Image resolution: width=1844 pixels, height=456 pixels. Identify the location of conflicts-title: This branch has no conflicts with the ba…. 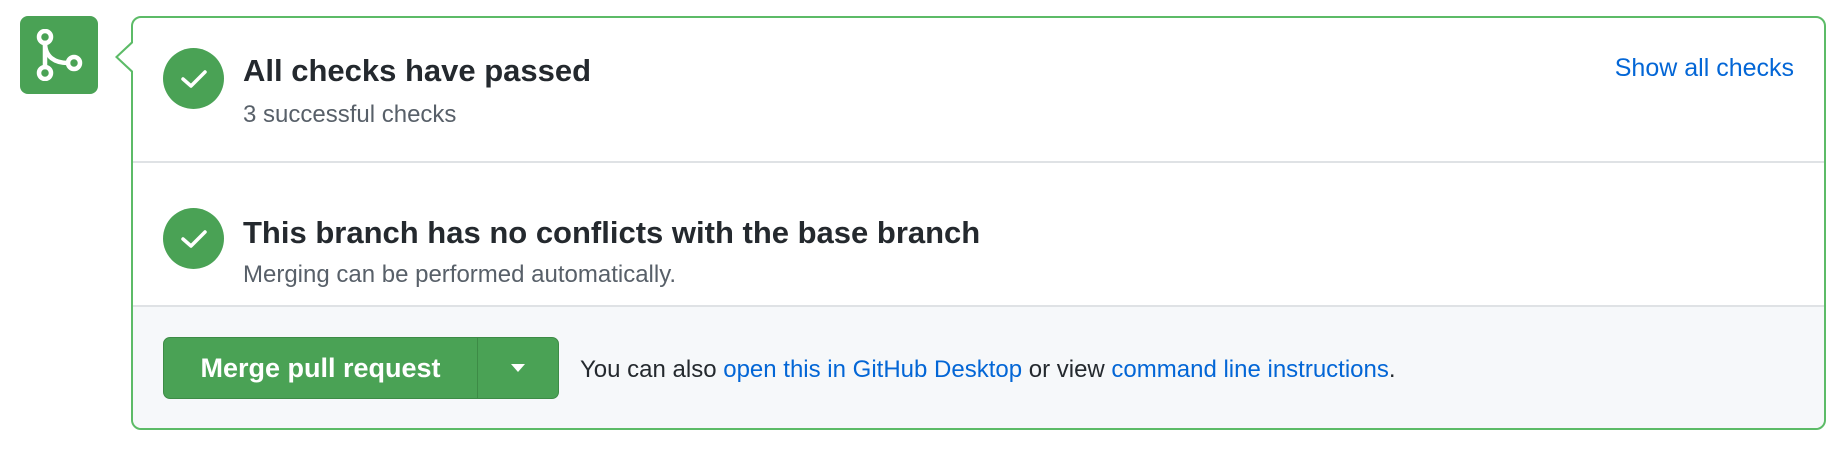
(612, 232).